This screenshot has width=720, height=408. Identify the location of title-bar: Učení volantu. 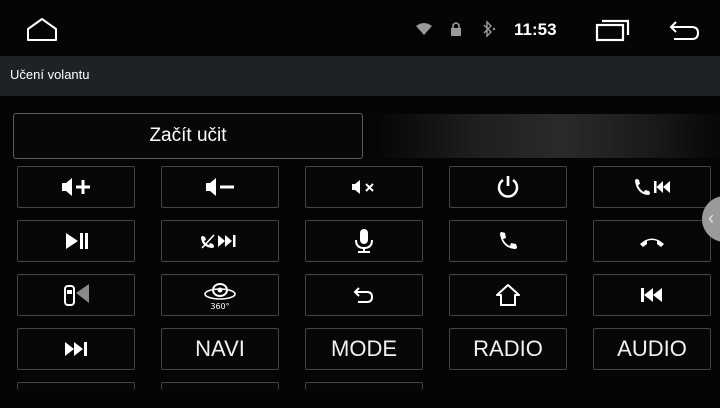
(360, 76).